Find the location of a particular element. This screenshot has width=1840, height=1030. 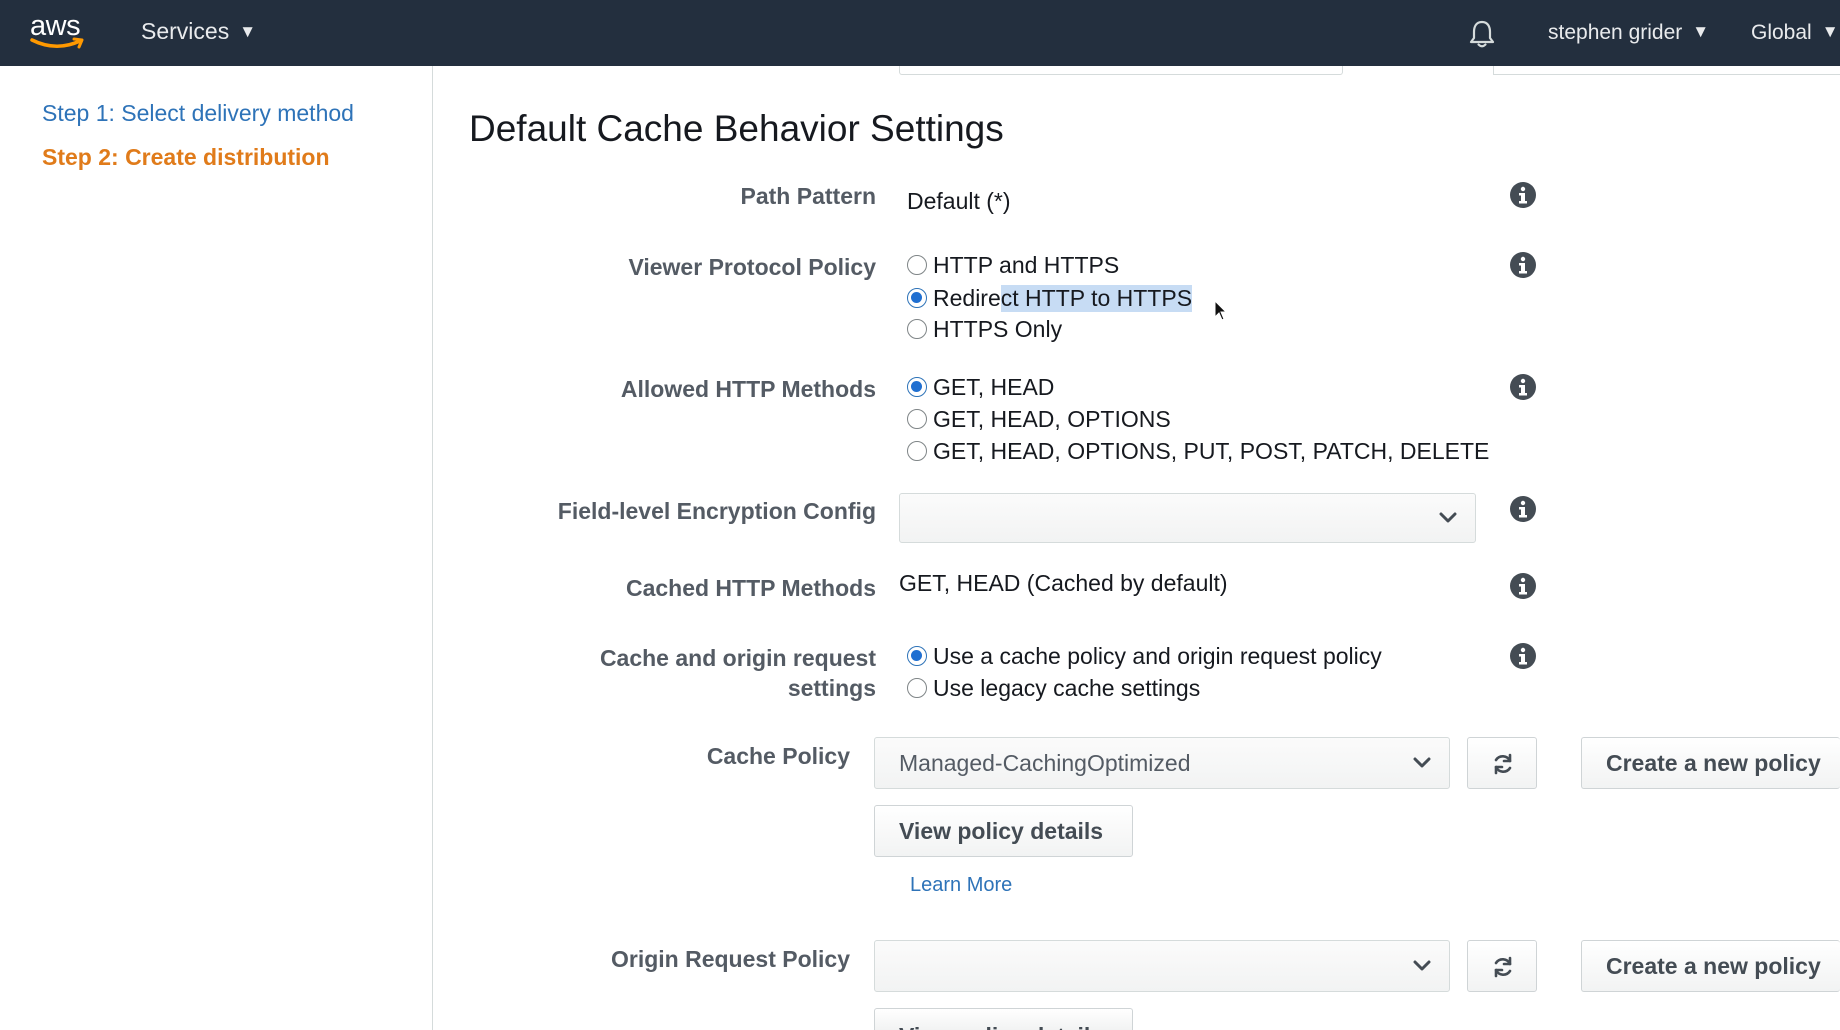

step-1-link: Step 1: Select delivery method is located at coordinates (198, 113).